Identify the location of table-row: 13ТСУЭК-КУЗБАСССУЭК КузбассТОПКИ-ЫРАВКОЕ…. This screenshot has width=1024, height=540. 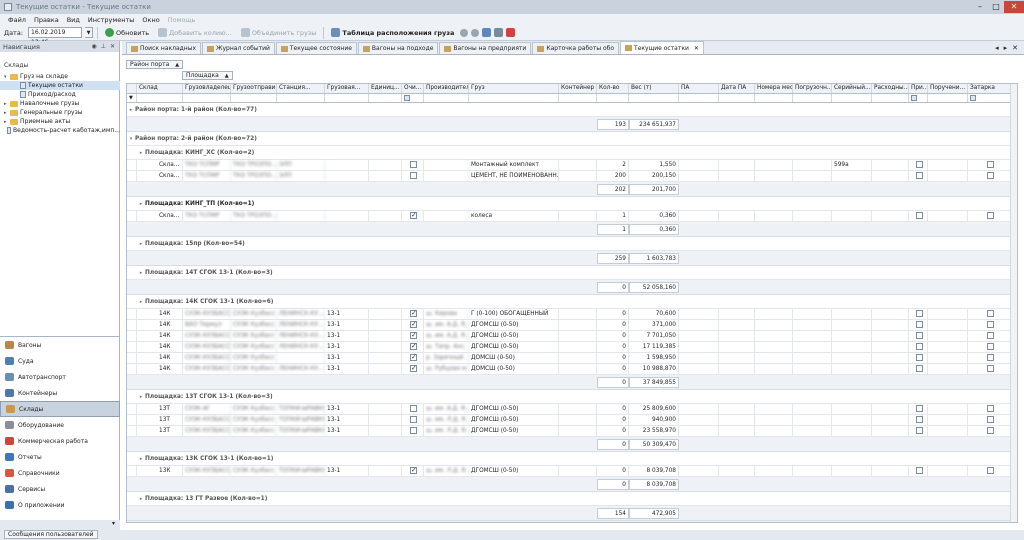
(572, 431).